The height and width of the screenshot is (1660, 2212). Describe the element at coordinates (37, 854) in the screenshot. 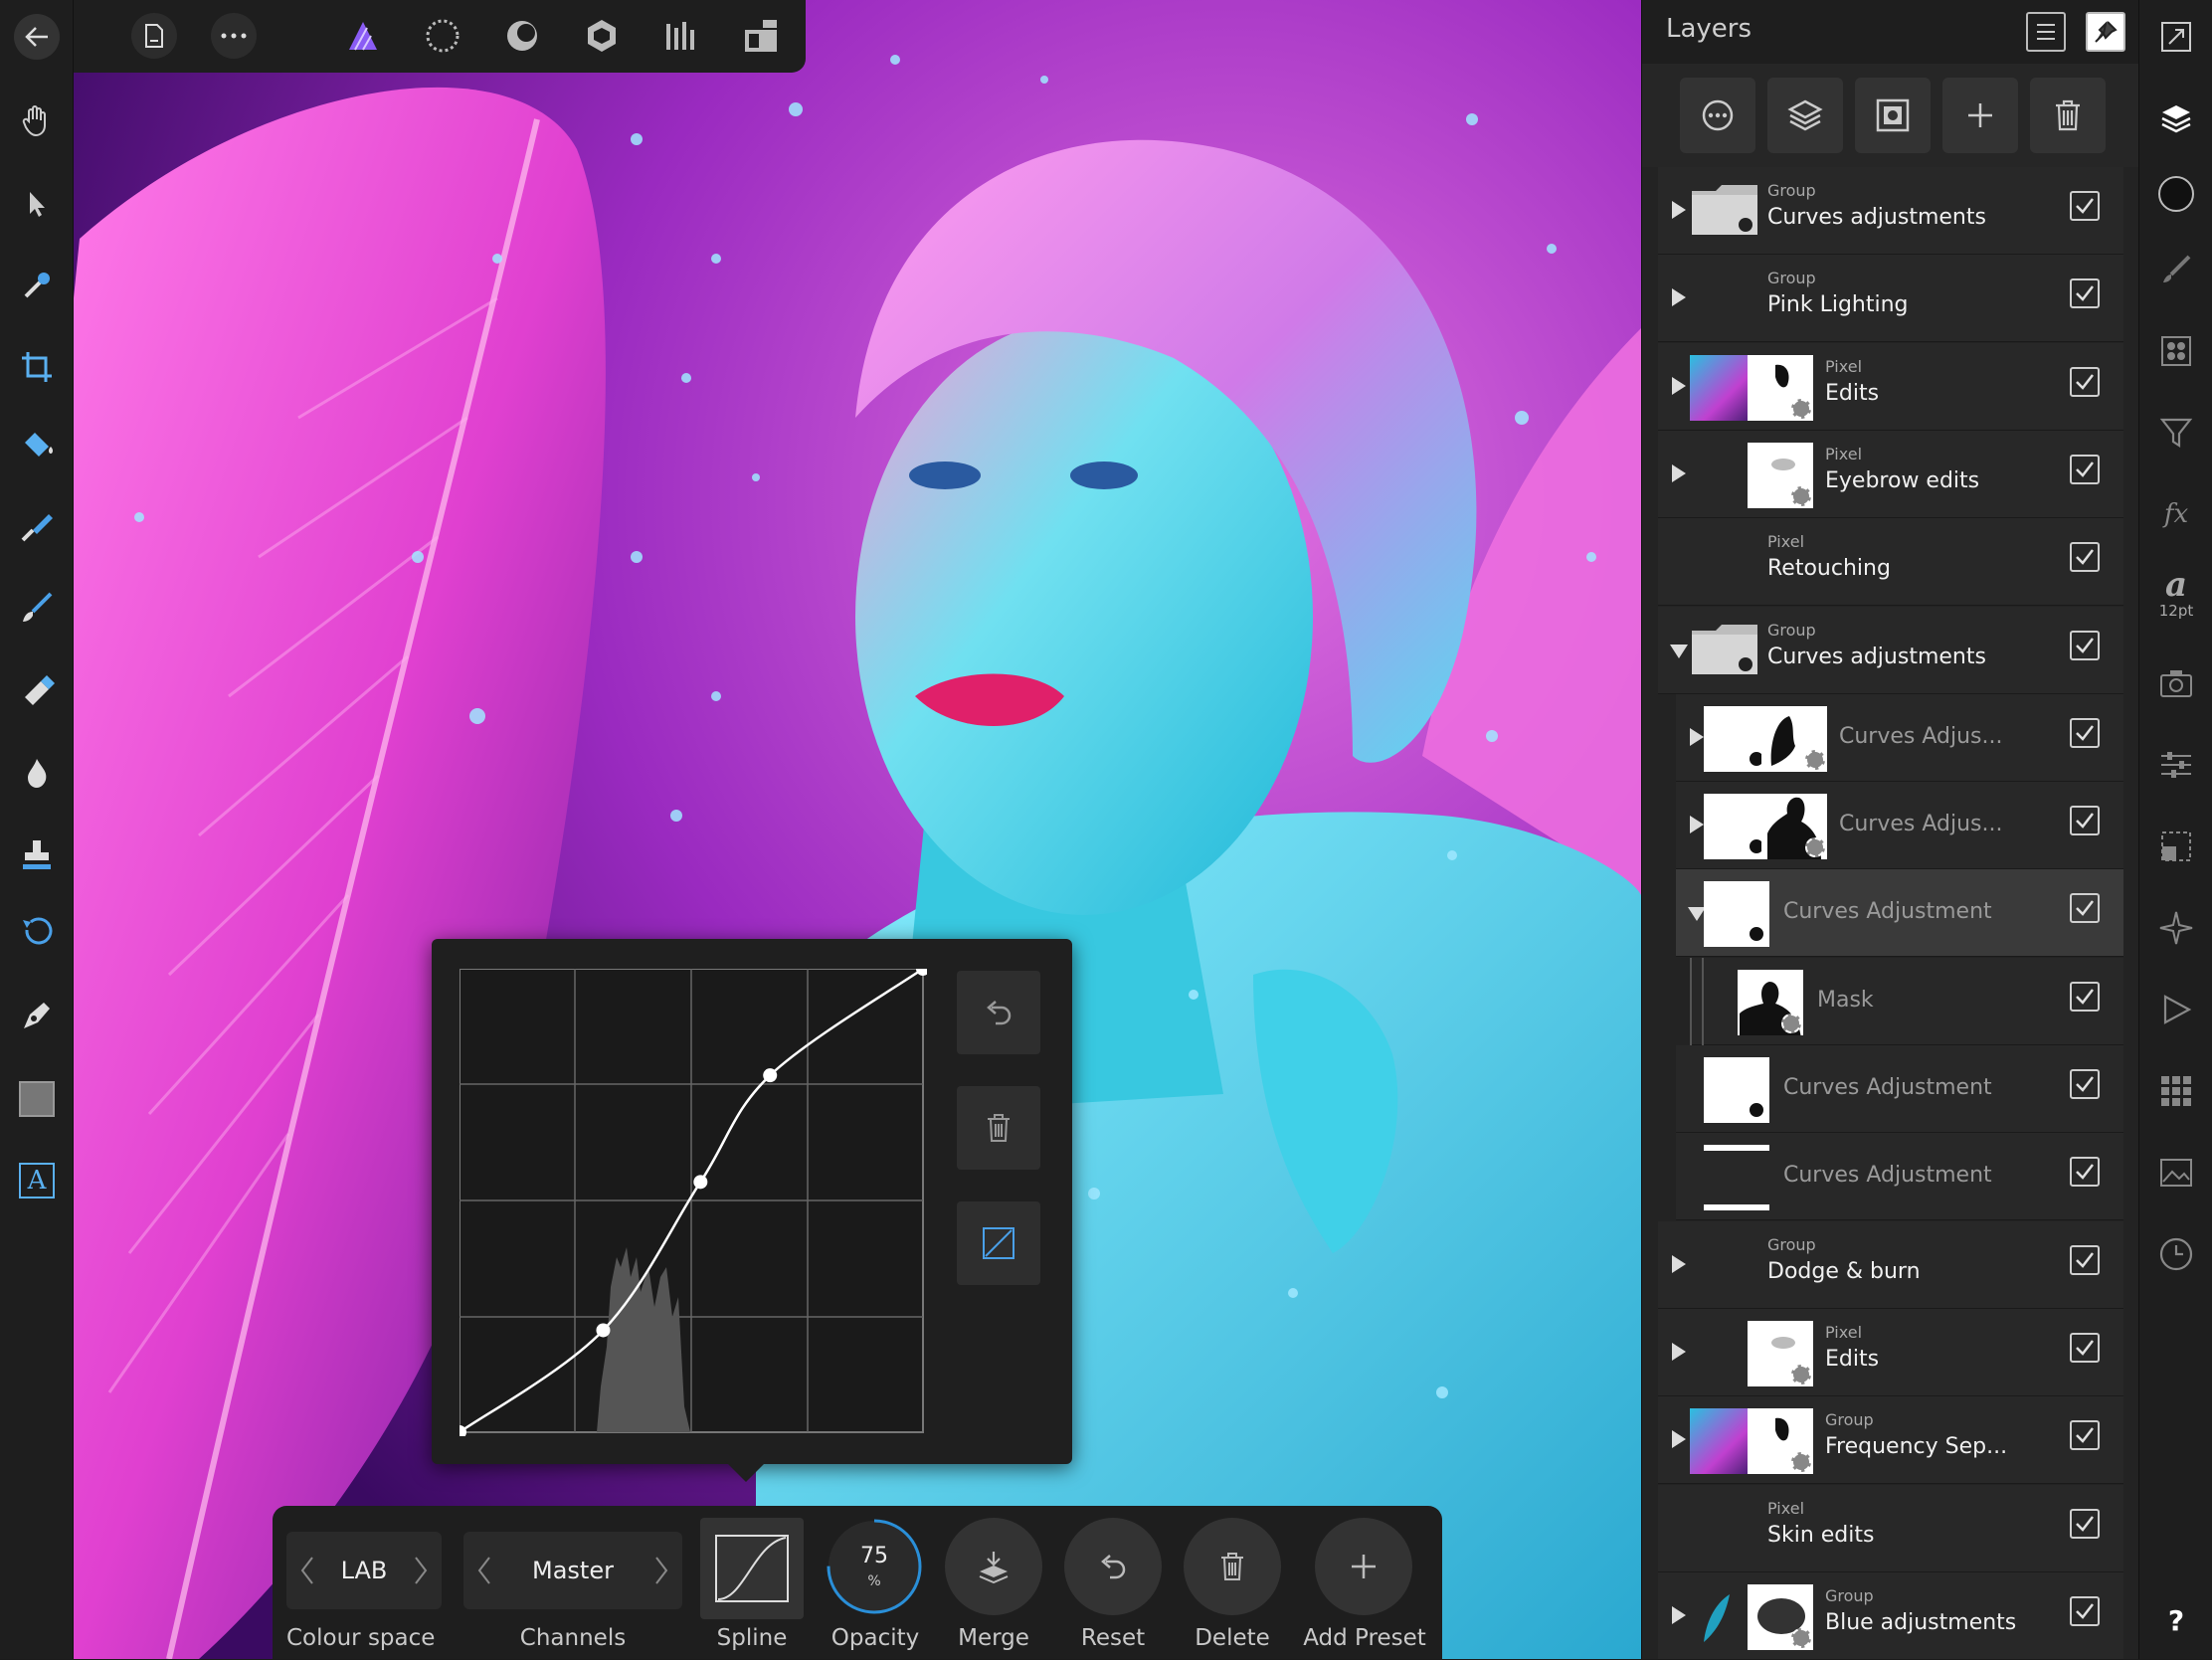

I see `clone-tool` at that location.